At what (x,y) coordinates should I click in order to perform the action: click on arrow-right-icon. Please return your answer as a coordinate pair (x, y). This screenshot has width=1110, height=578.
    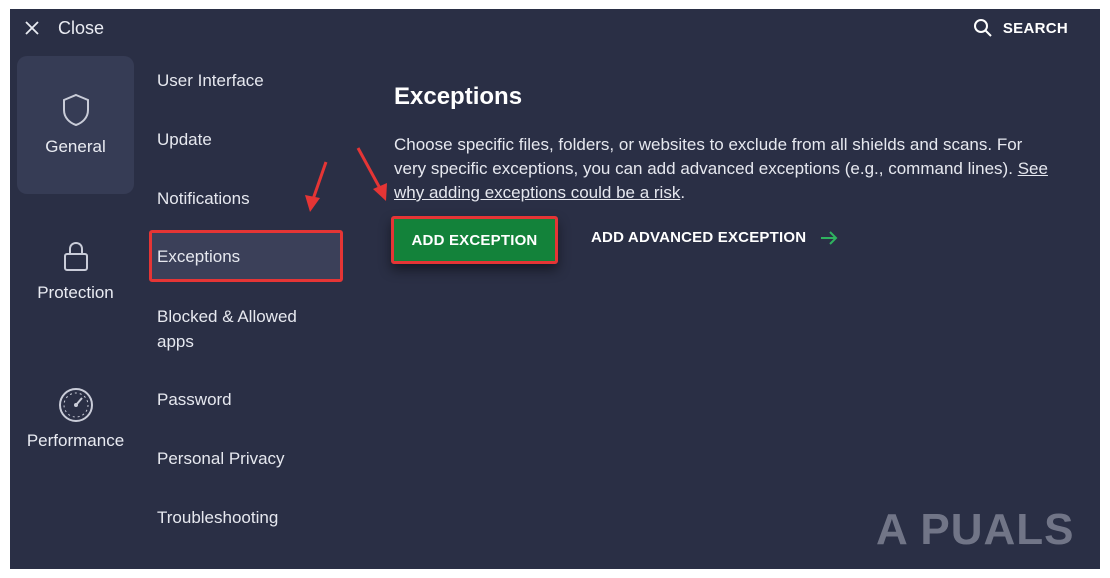
    Looking at the image, I should click on (829, 237).